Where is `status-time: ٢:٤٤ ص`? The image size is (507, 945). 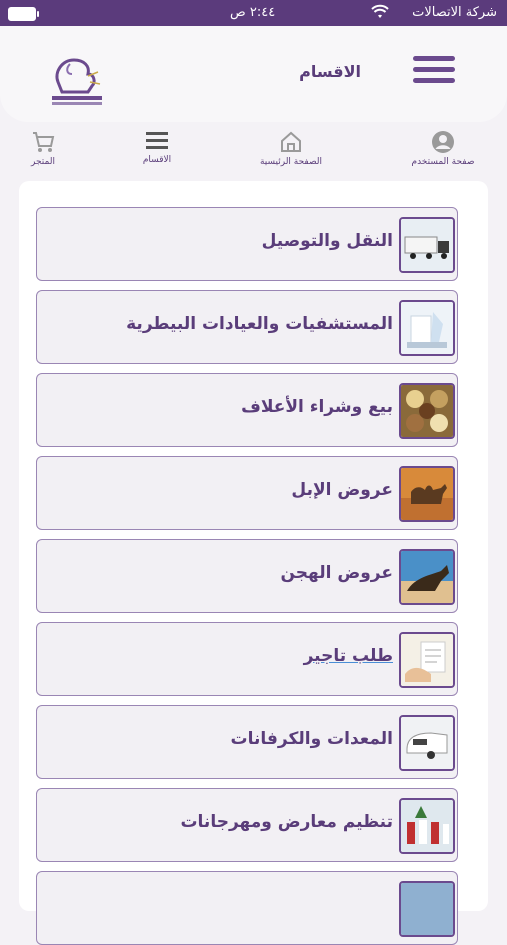
status-time: ٢:٤٤ ص is located at coordinates (253, 12).